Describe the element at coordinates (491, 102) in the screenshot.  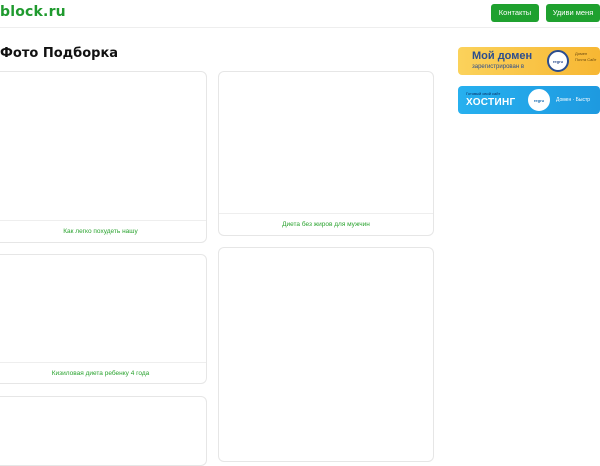
I see `ad-title: ХОСТИНГ` at that location.